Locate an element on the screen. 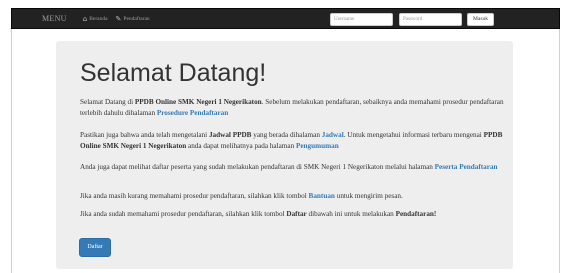 This screenshot has height=273, width=569. nav-link-pendaftaran-label: Pendaftaran is located at coordinates (136, 18).